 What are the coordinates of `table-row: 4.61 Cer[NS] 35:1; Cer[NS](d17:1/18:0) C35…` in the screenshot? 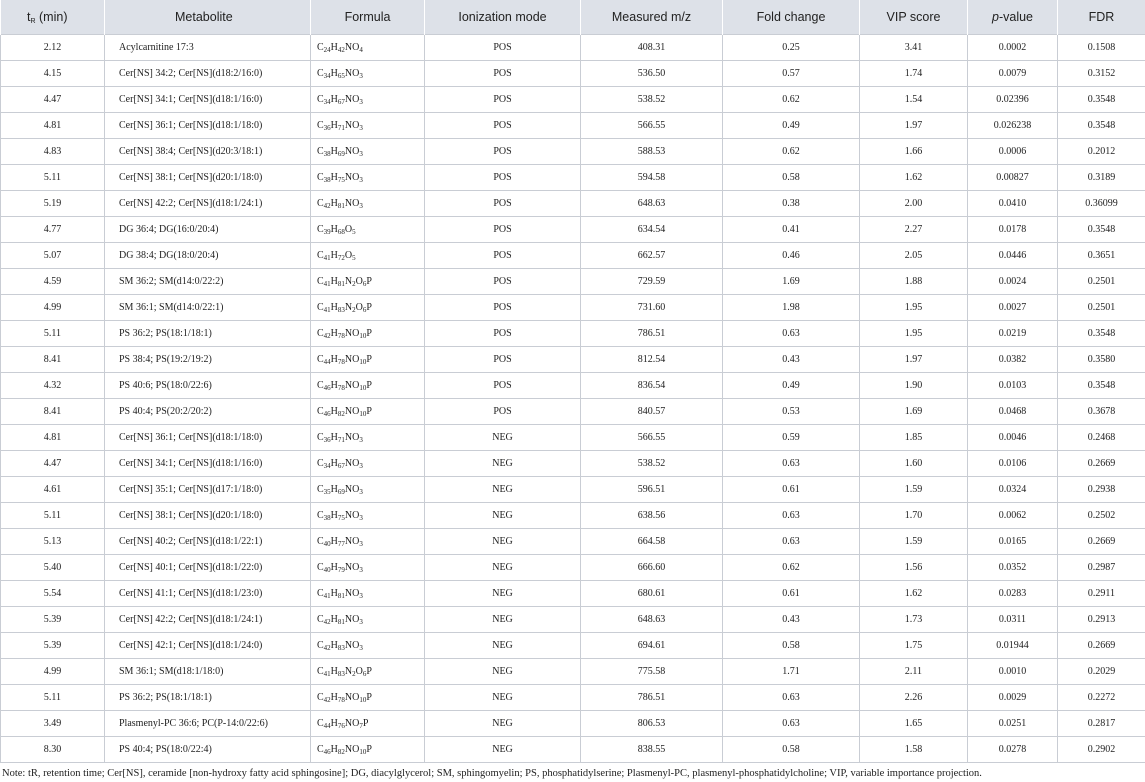 It's located at (572, 489).